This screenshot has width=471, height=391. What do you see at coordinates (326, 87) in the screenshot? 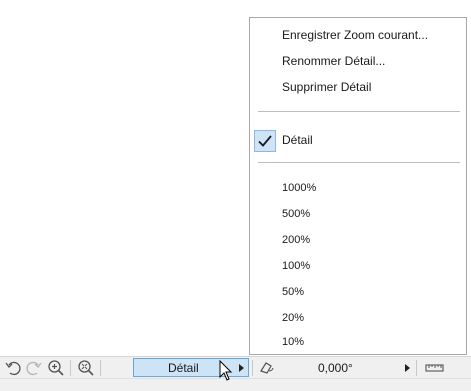
I see `menu-item-delete-detail: Supprimer Détail` at bounding box center [326, 87].